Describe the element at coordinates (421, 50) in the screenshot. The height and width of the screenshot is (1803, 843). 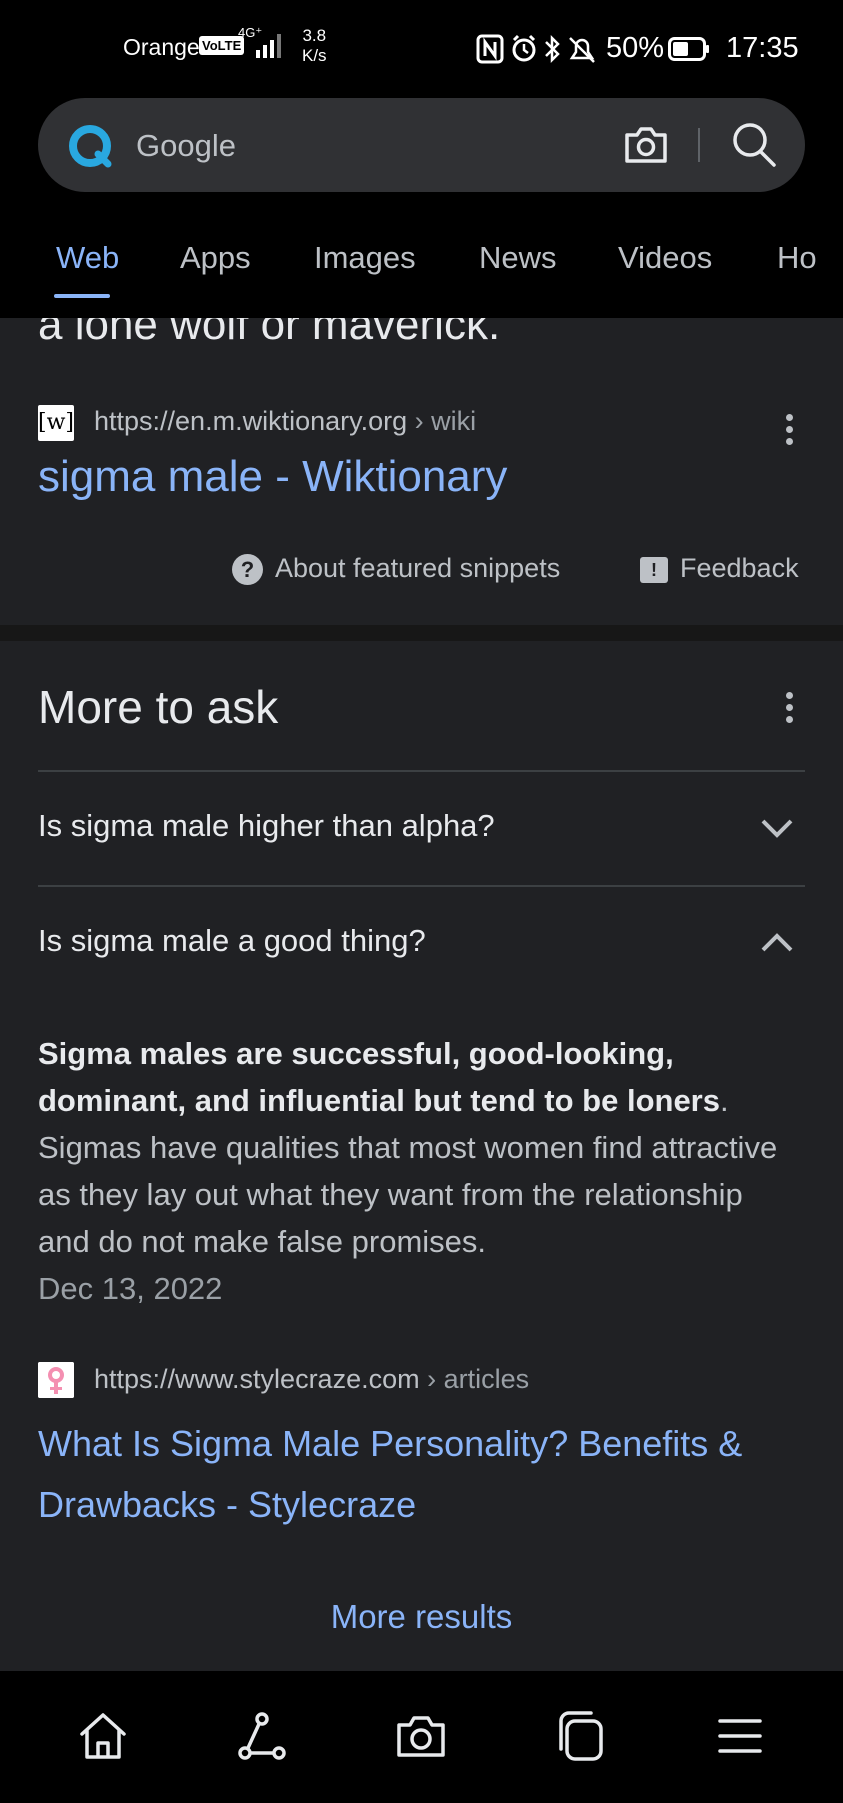
I see `status-bar: Orange VoLTE 4G⁺ 3.8 K/s 50% 17:35` at that location.